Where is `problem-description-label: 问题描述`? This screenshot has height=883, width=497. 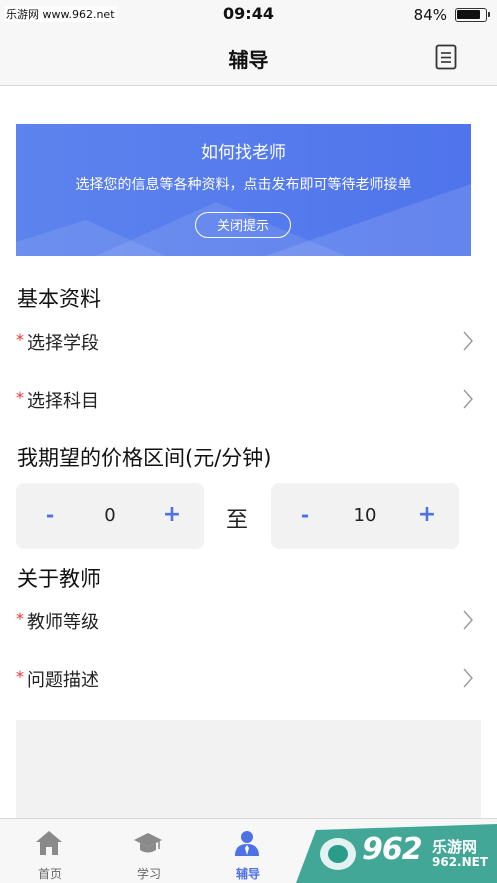
problem-description-label: 问题描述 is located at coordinates (63, 680).